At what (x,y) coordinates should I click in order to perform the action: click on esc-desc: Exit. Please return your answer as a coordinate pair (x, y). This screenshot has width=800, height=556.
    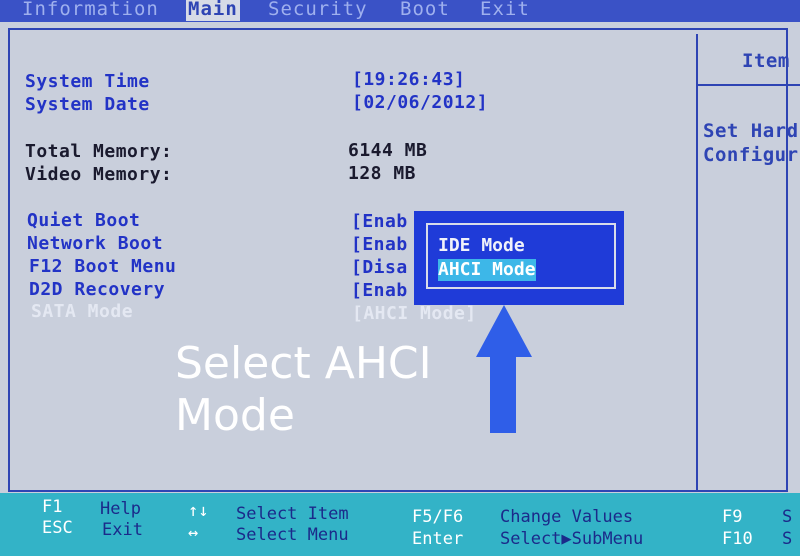
    Looking at the image, I should click on (122, 530).